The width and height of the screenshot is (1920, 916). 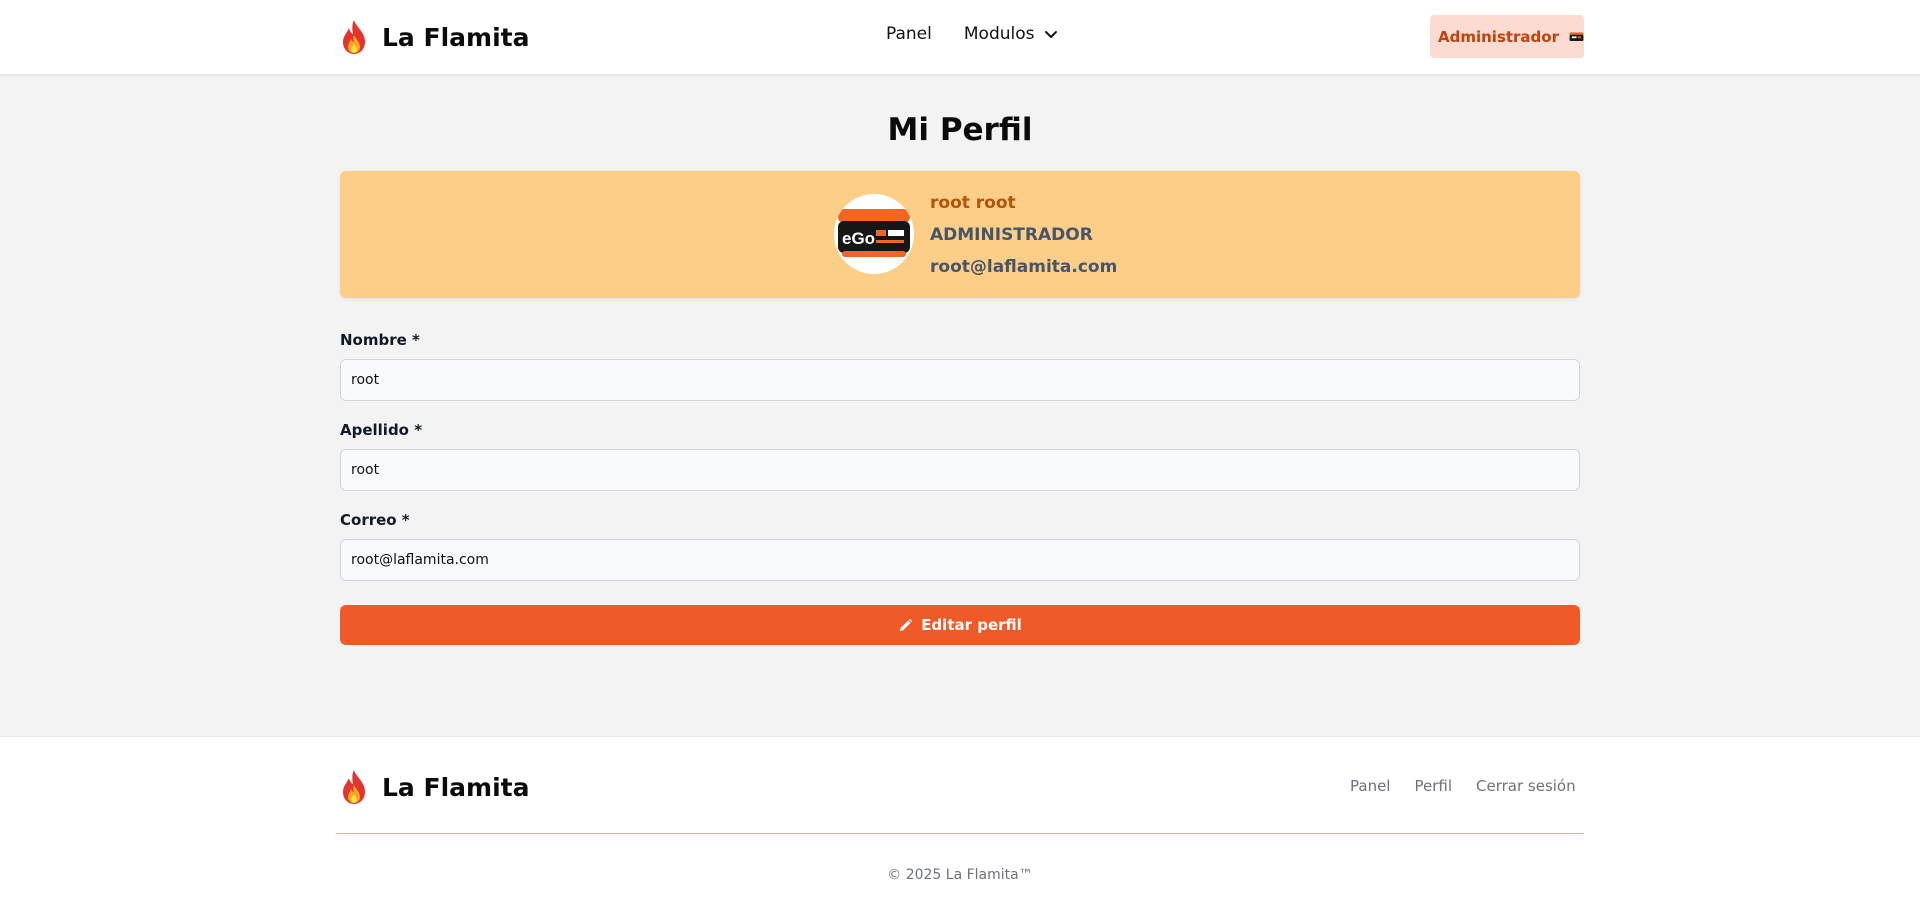 I want to click on footer-brand-logo: La Flamita, so click(x=434, y=787).